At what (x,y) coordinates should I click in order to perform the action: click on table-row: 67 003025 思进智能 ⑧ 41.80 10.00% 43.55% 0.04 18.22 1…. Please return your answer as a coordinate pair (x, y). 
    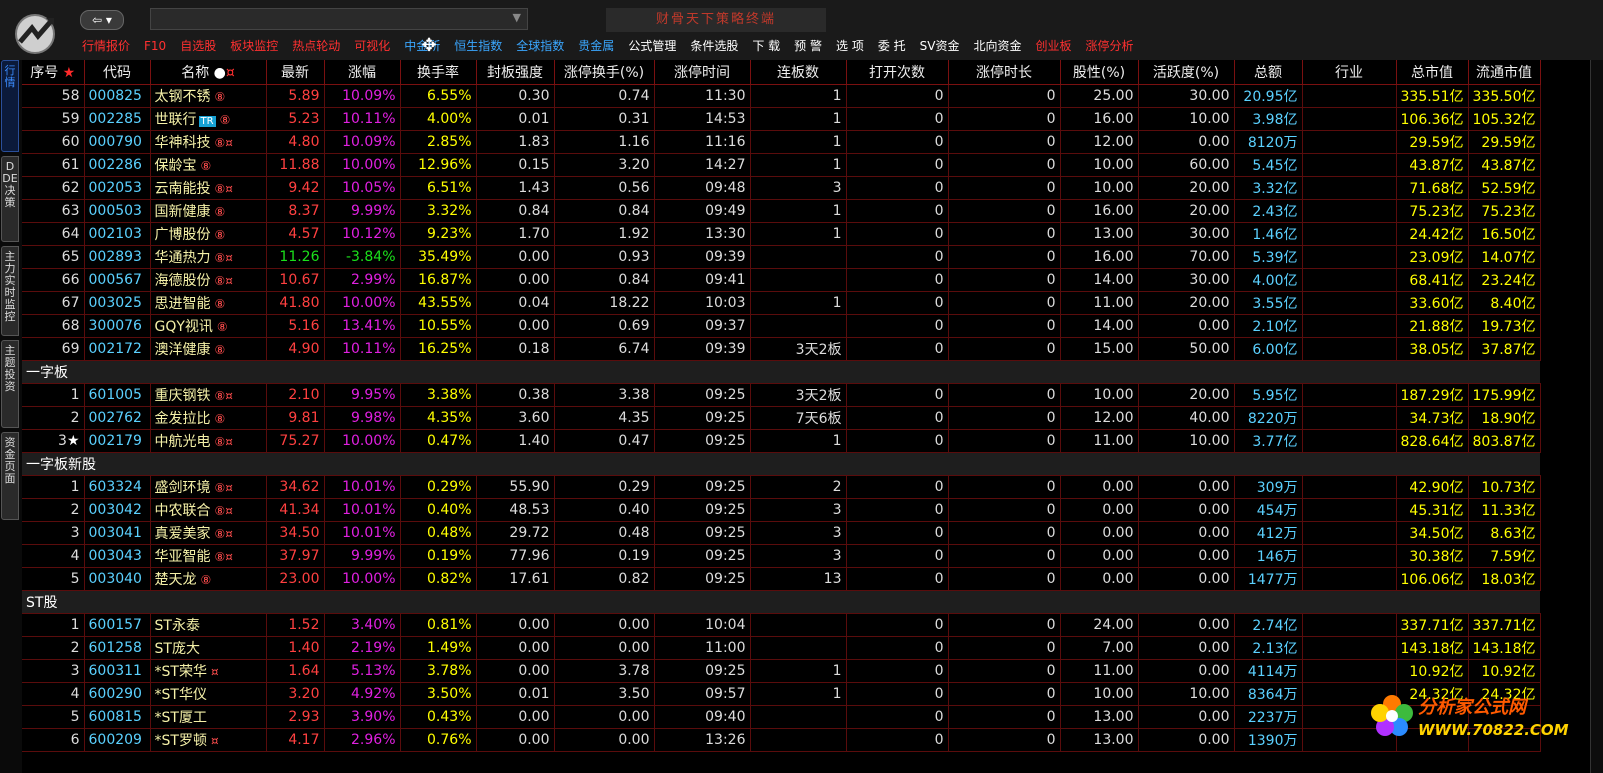
    Looking at the image, I should click on (781, 303).